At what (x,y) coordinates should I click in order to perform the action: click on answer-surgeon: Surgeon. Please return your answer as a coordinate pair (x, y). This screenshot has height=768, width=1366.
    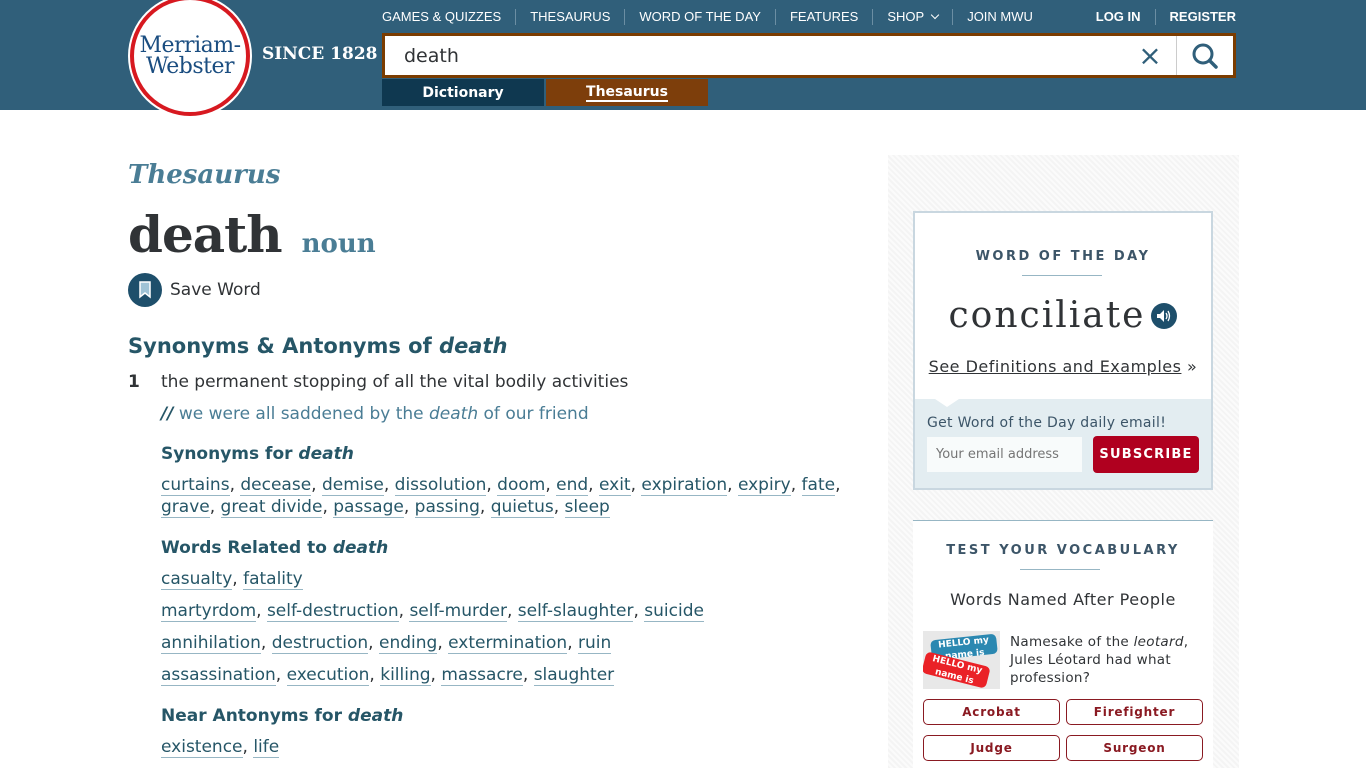
    Looking at the image, I should click on (1134, 748).